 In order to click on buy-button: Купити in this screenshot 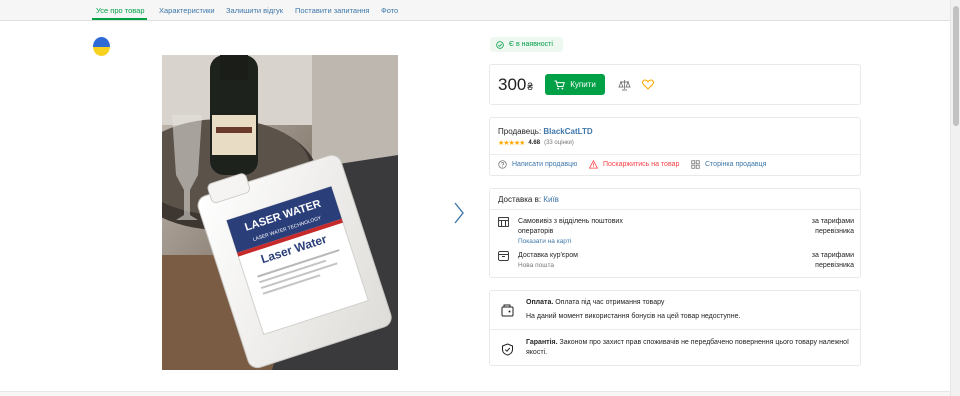, I will do `click(575, 84)`.